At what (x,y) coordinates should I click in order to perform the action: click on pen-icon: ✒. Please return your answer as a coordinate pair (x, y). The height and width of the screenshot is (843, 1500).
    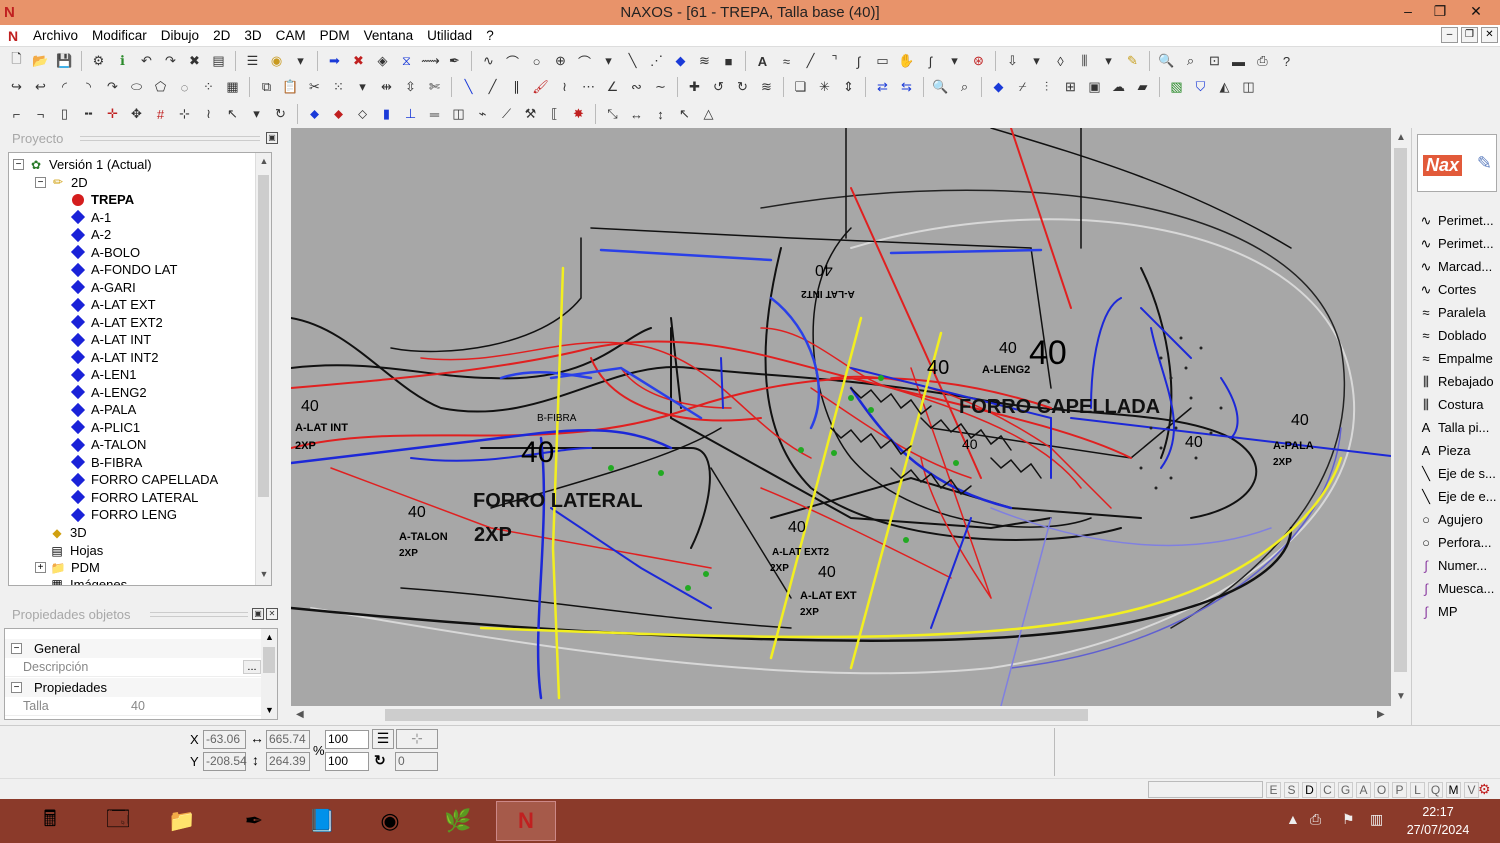
    Looking at the image, I should click on (454, 61).